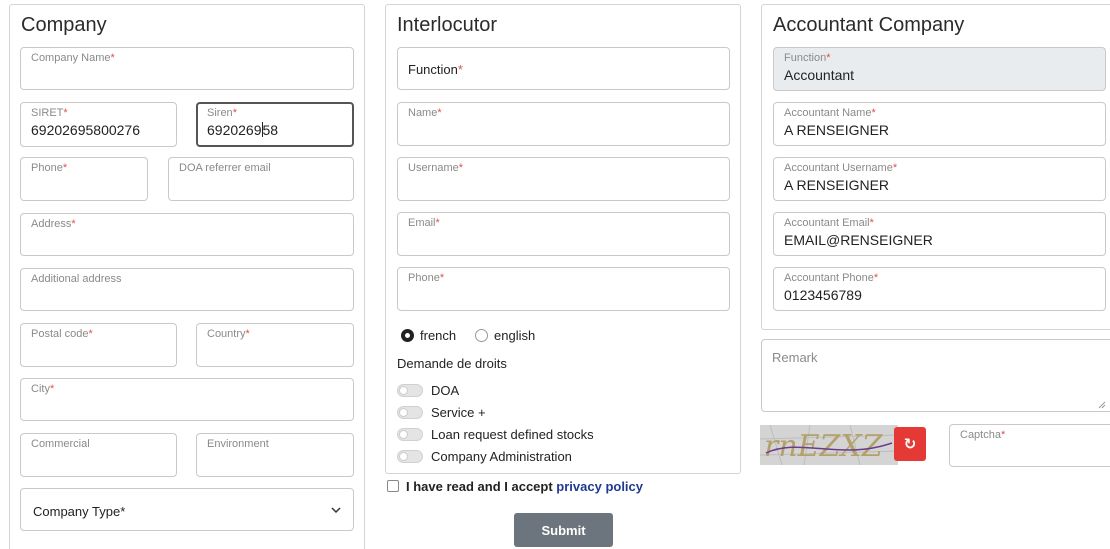 The image size is (1110, 549). Describe the element at coordinates (563, 68) in the screenshot. I see `function-field: Function*` at that location.